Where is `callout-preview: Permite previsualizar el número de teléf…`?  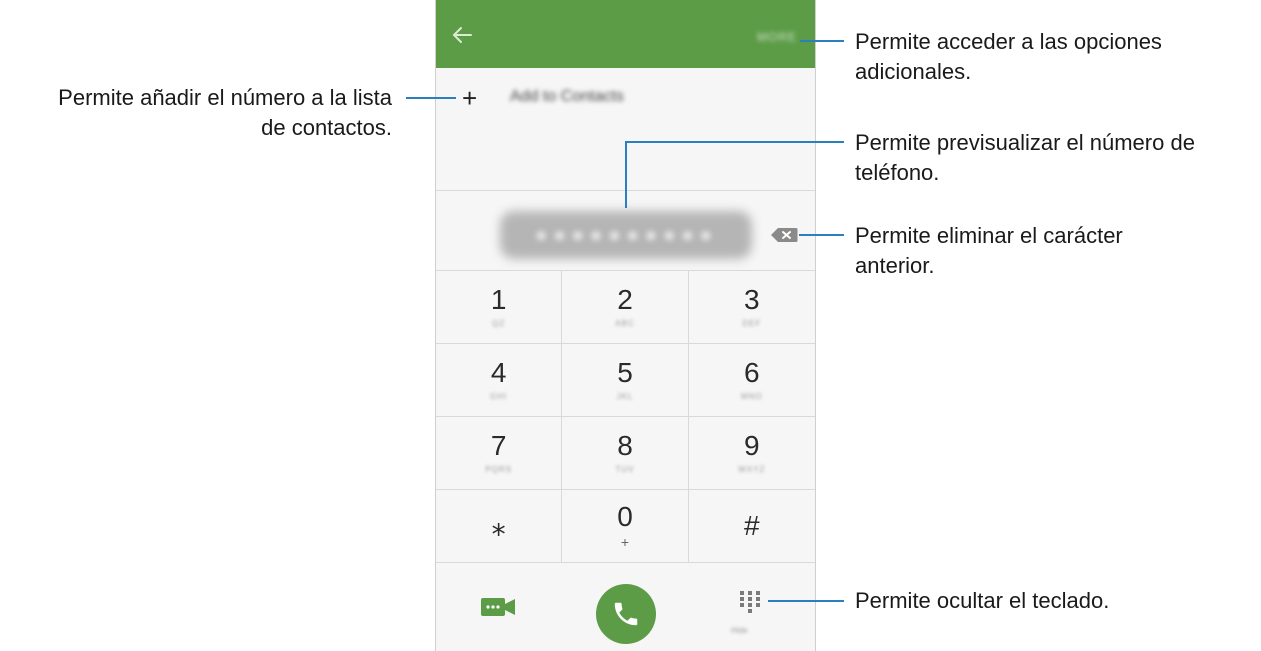 callout-preview: Permite previsualizar el número de teléf… is located at coordinates (1025, 158).